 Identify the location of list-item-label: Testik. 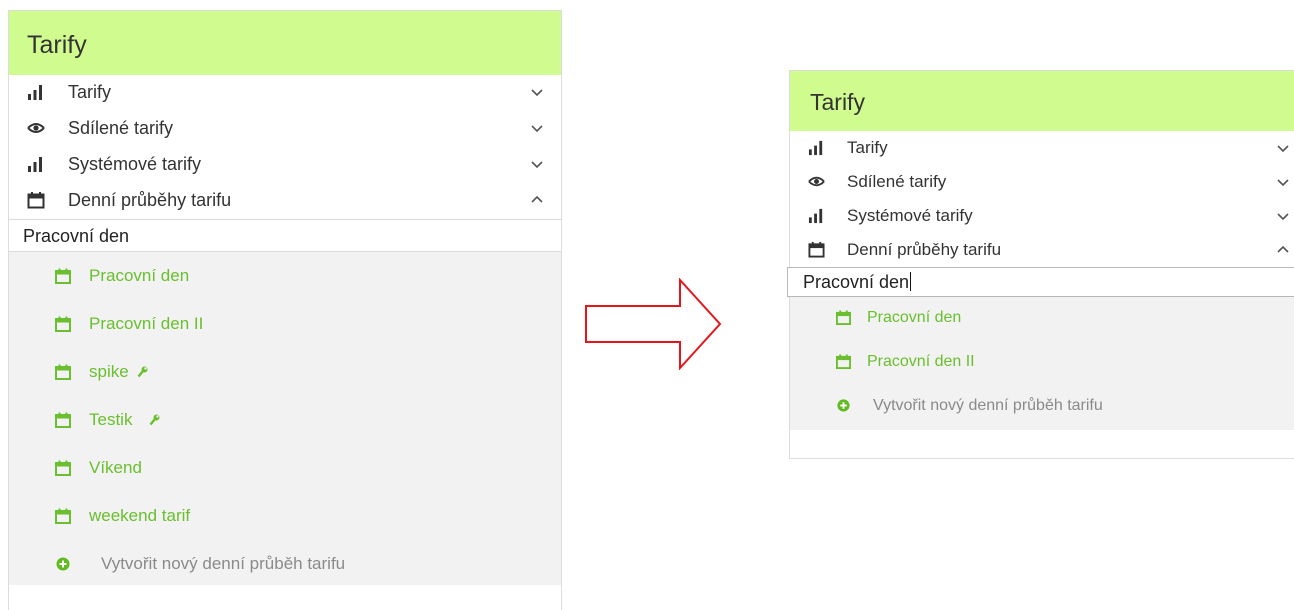
(111, 419).